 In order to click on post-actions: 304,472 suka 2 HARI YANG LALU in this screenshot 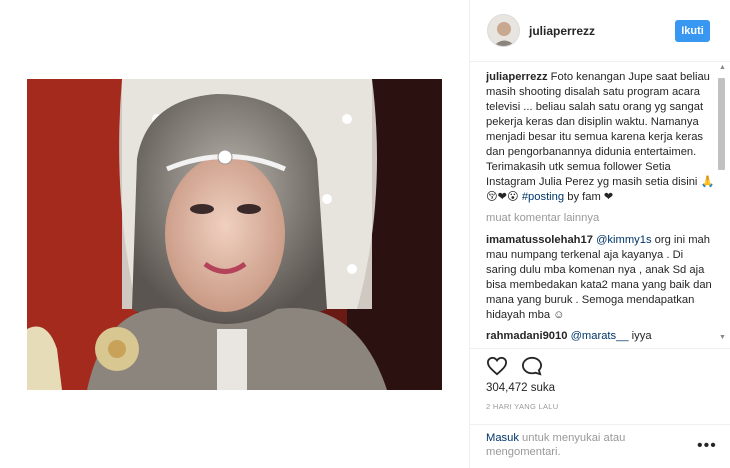, I will do `click(600, 379)`.